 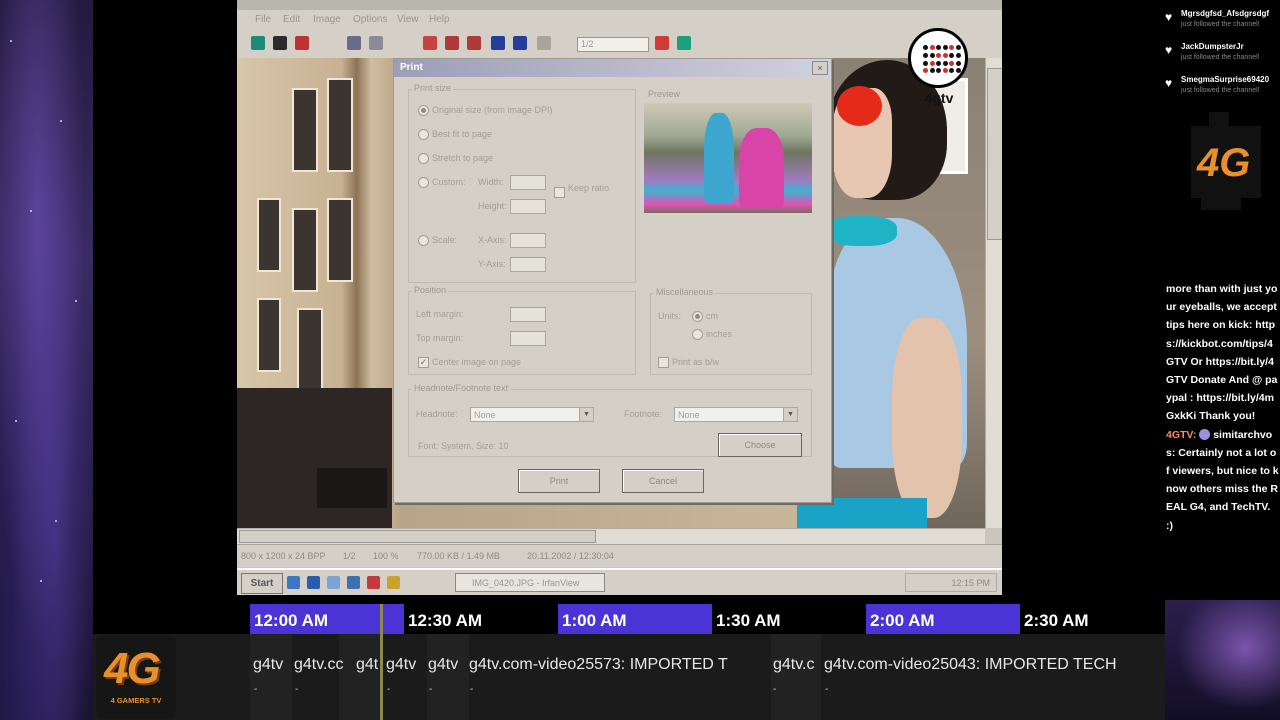 What do you see at coordinates (993, 293) in the screenshot?
I see `vertical-scrollbar` at bounding box center [993, 293].